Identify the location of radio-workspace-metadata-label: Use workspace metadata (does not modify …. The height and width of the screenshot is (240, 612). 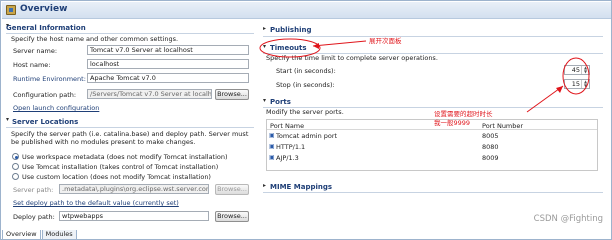
(125, 157).